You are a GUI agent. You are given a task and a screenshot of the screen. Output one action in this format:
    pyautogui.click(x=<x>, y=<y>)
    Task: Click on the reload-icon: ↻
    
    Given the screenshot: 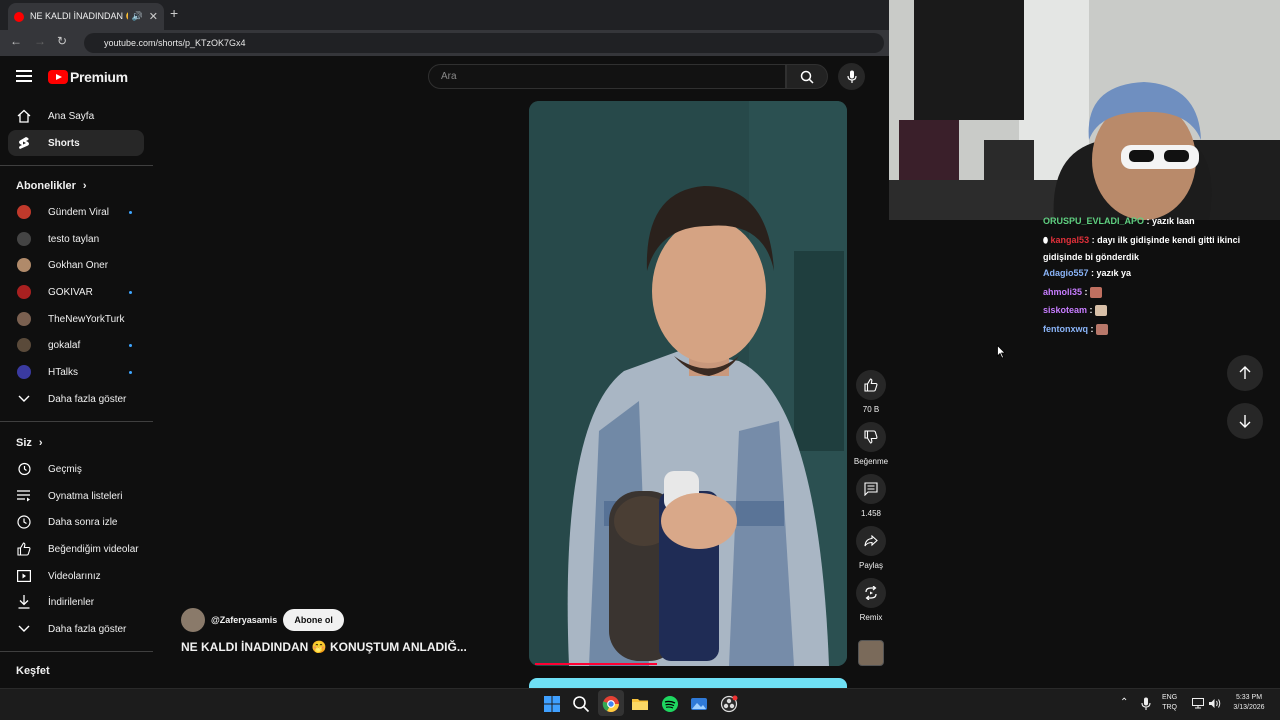 What is the action you would take?
    pyautogui.click(x=62, y=41)
    